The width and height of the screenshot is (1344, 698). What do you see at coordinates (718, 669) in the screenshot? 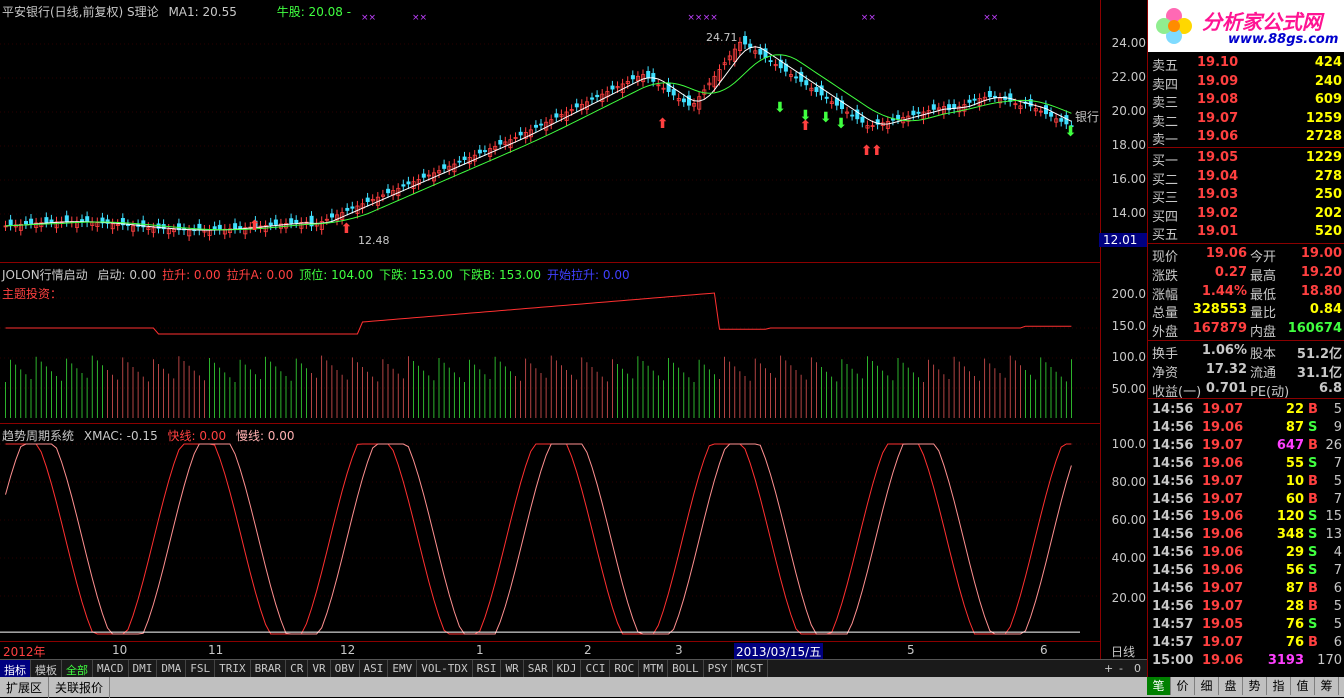
I see `indicator-tab: PSY` at bounding box center [718, 669].